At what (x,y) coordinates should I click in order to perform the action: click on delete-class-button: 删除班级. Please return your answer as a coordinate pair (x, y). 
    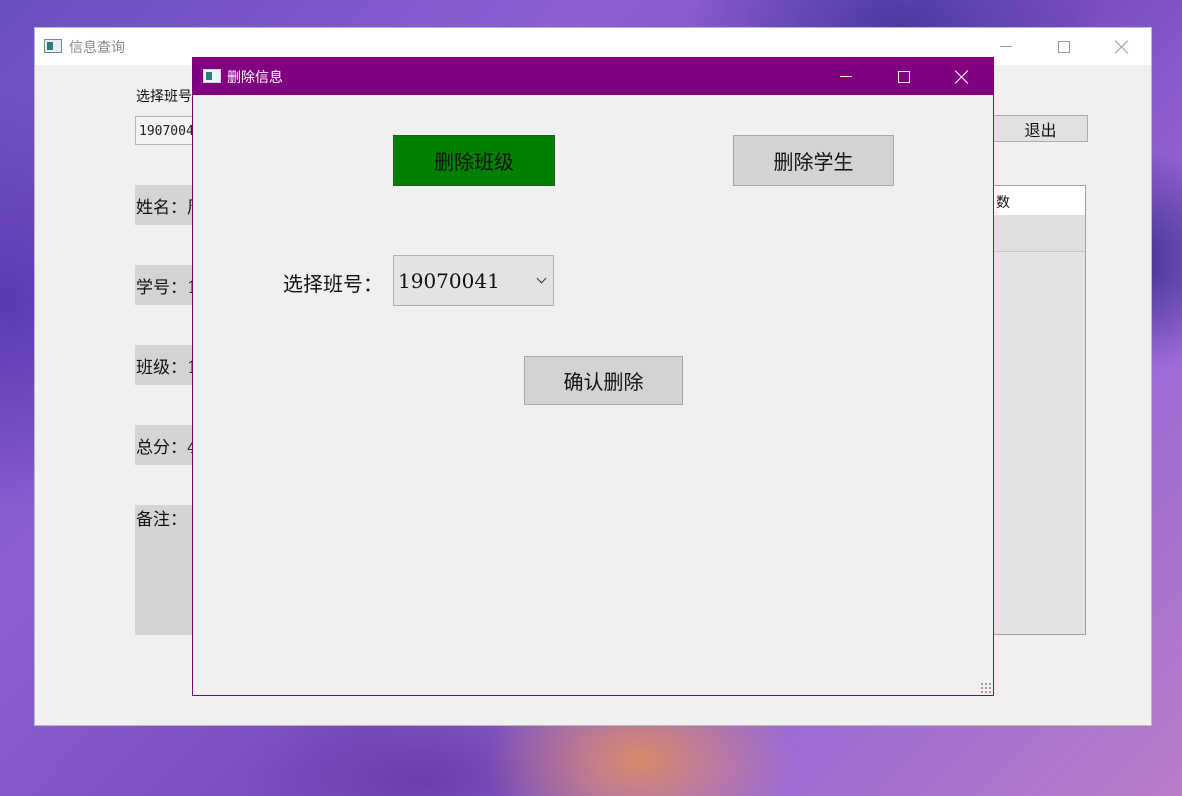
    Looking at the image, I should click on (474, 160).